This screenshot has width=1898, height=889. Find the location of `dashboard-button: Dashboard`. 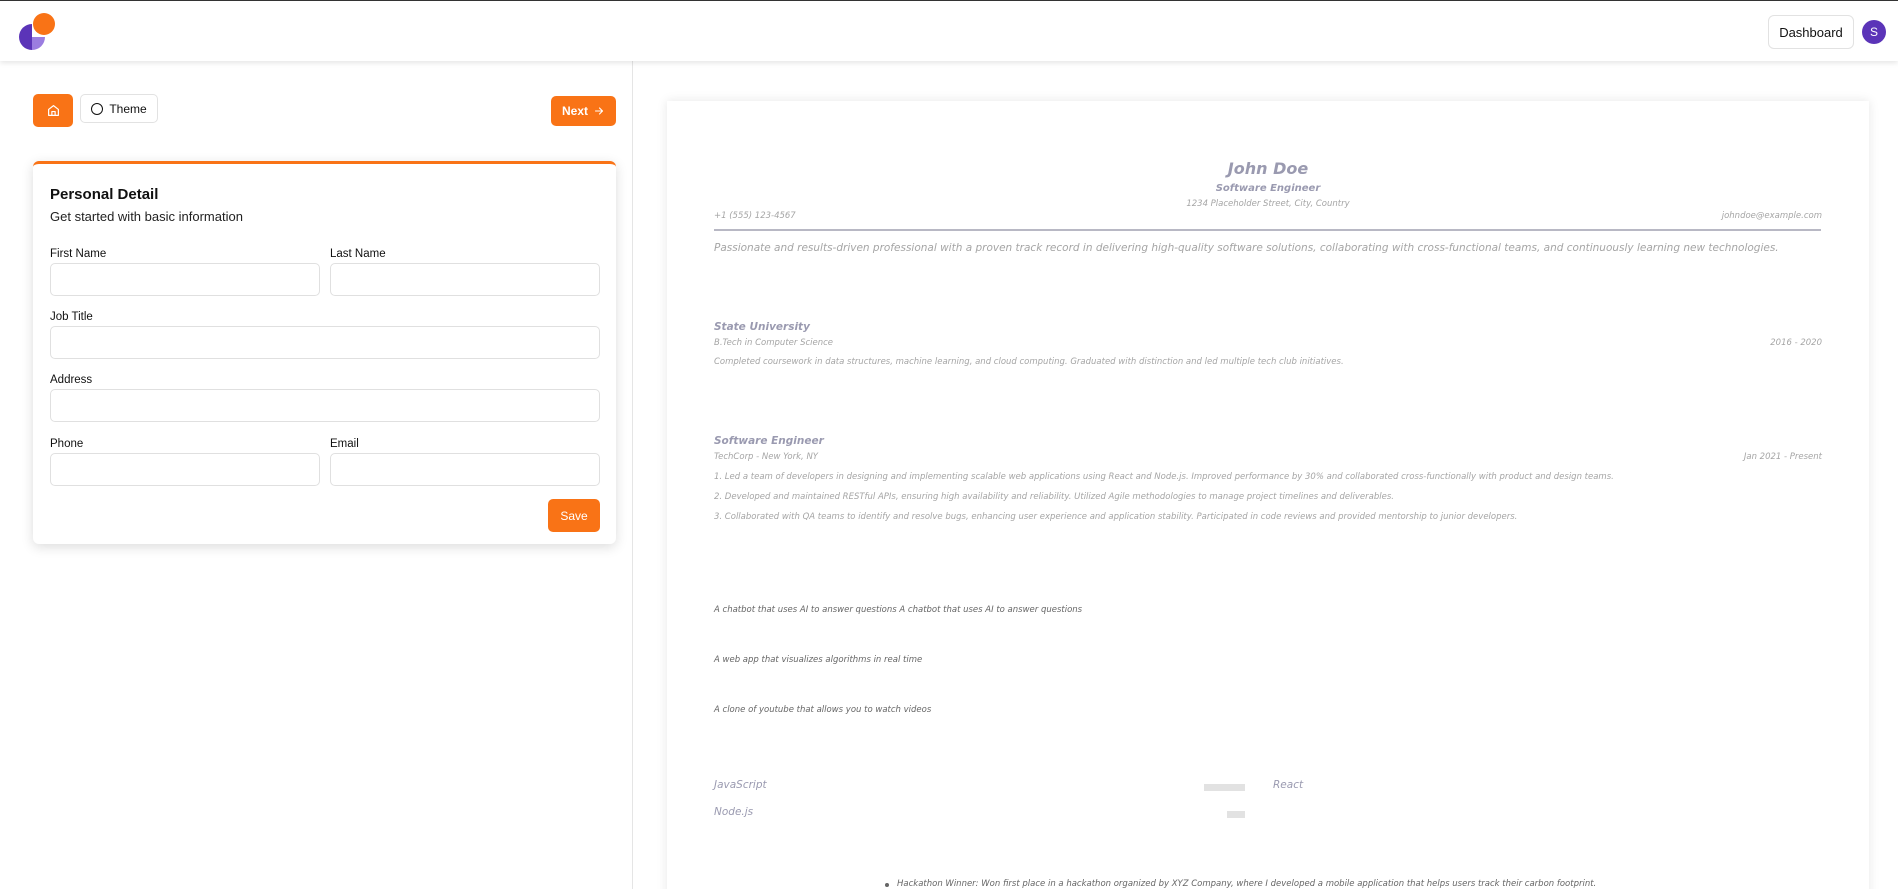

dashboard-button: Dashboard is located at coordinates (1811, 32).